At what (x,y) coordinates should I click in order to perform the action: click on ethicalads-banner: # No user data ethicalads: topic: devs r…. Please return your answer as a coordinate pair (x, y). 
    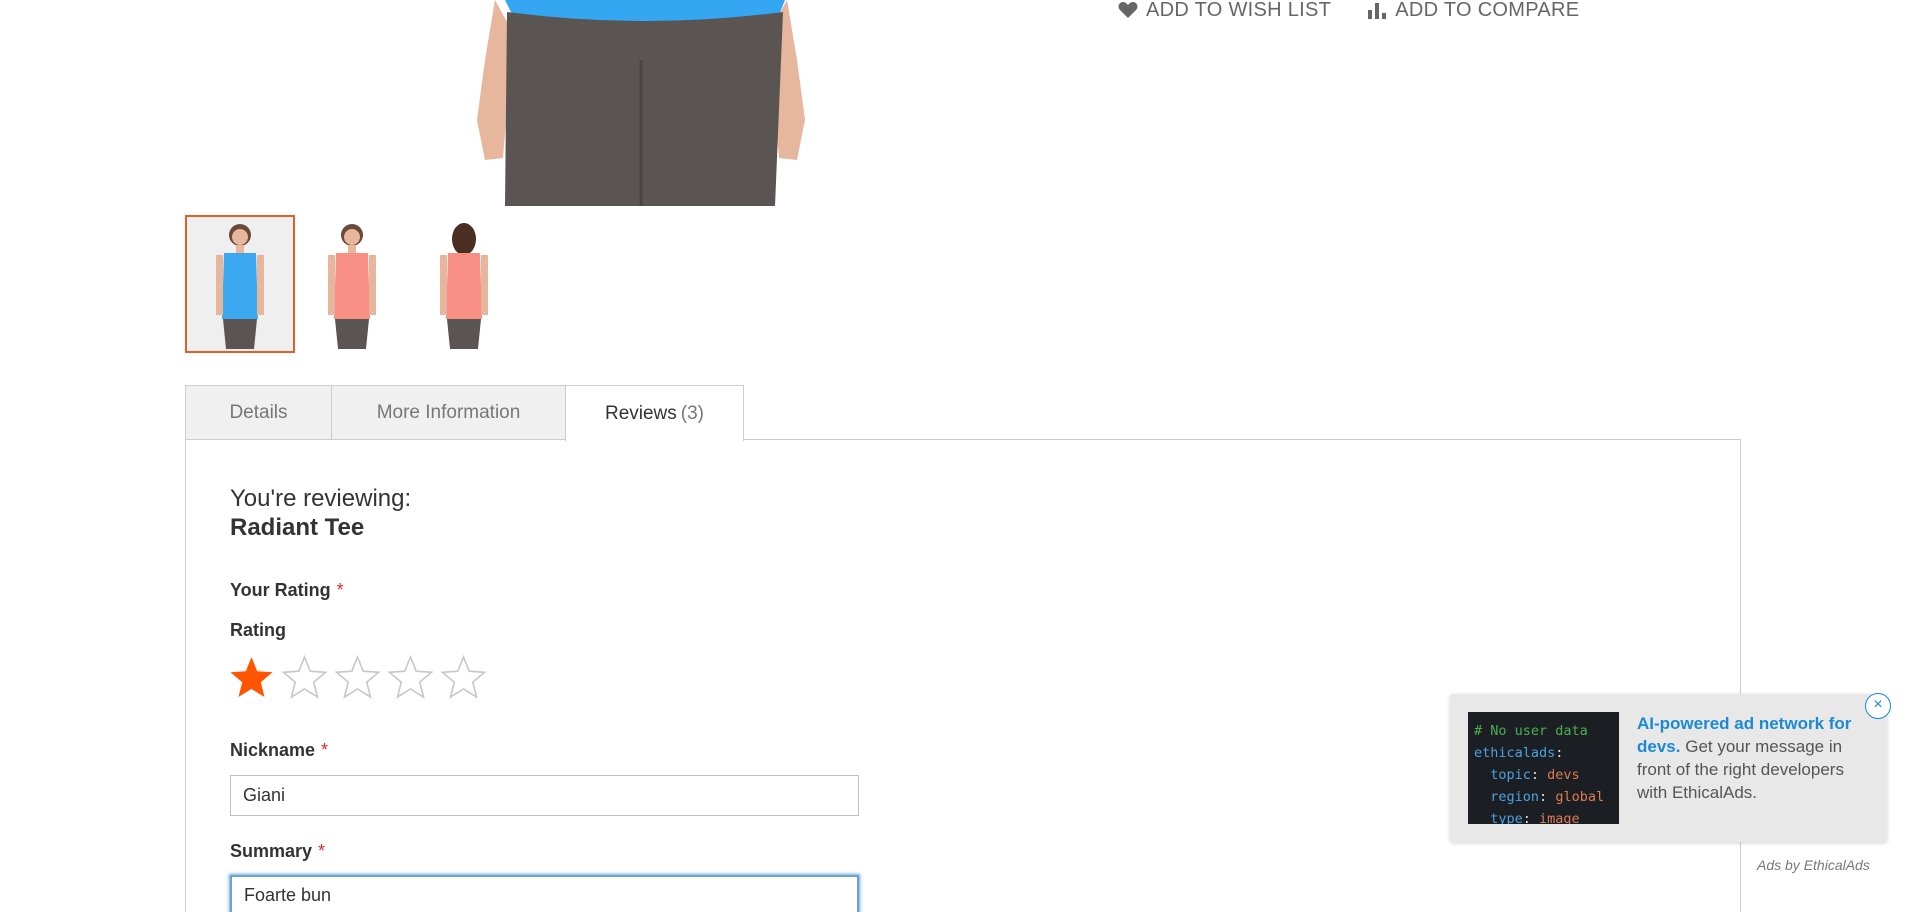
    Looking at the image, I should click on (1668, 768).